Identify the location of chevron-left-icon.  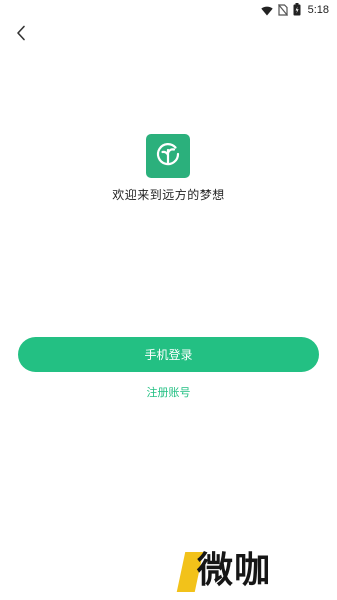
(21, 35).